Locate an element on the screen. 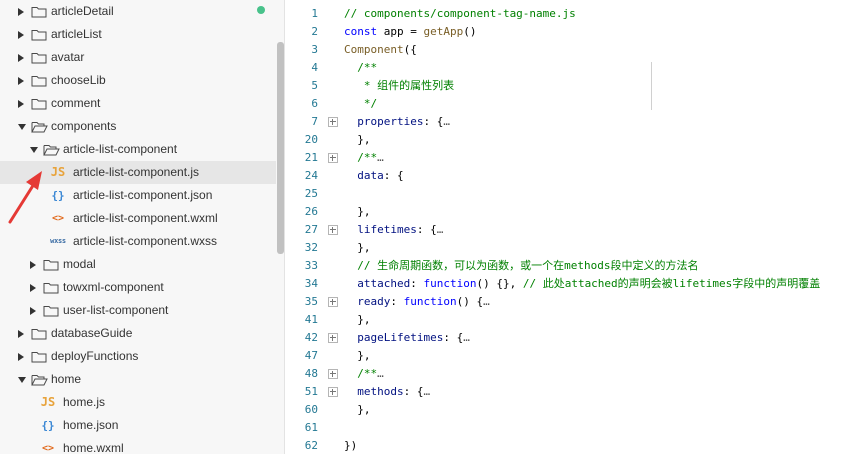  line-number: 61 is located at coordinates (311, 427).